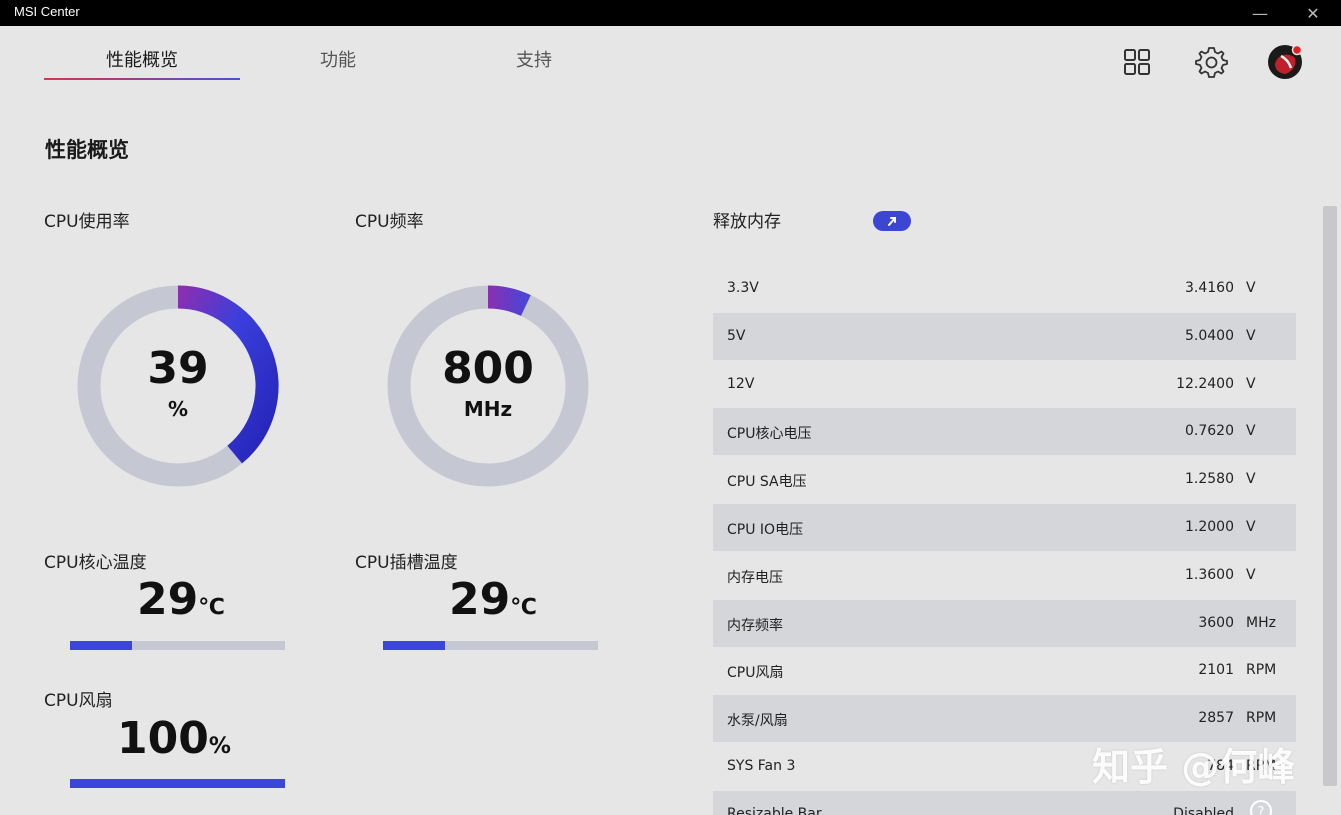  Describe the element at coordinates (1216, 718) in the screenshot. I see `sensor-value: 2857` at that location.